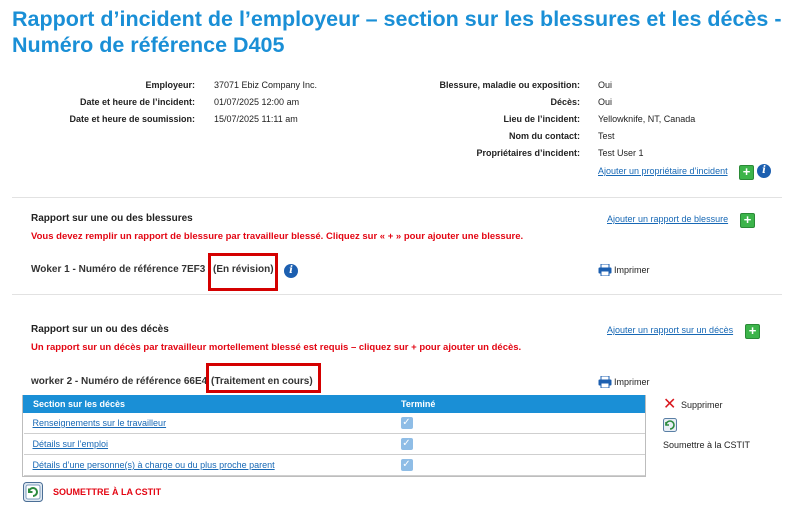  Describe the element at coordinates (256, 119) in the screenshot. I see `submission-datetime-value: 15/07/2025 11:11 am` at that location.